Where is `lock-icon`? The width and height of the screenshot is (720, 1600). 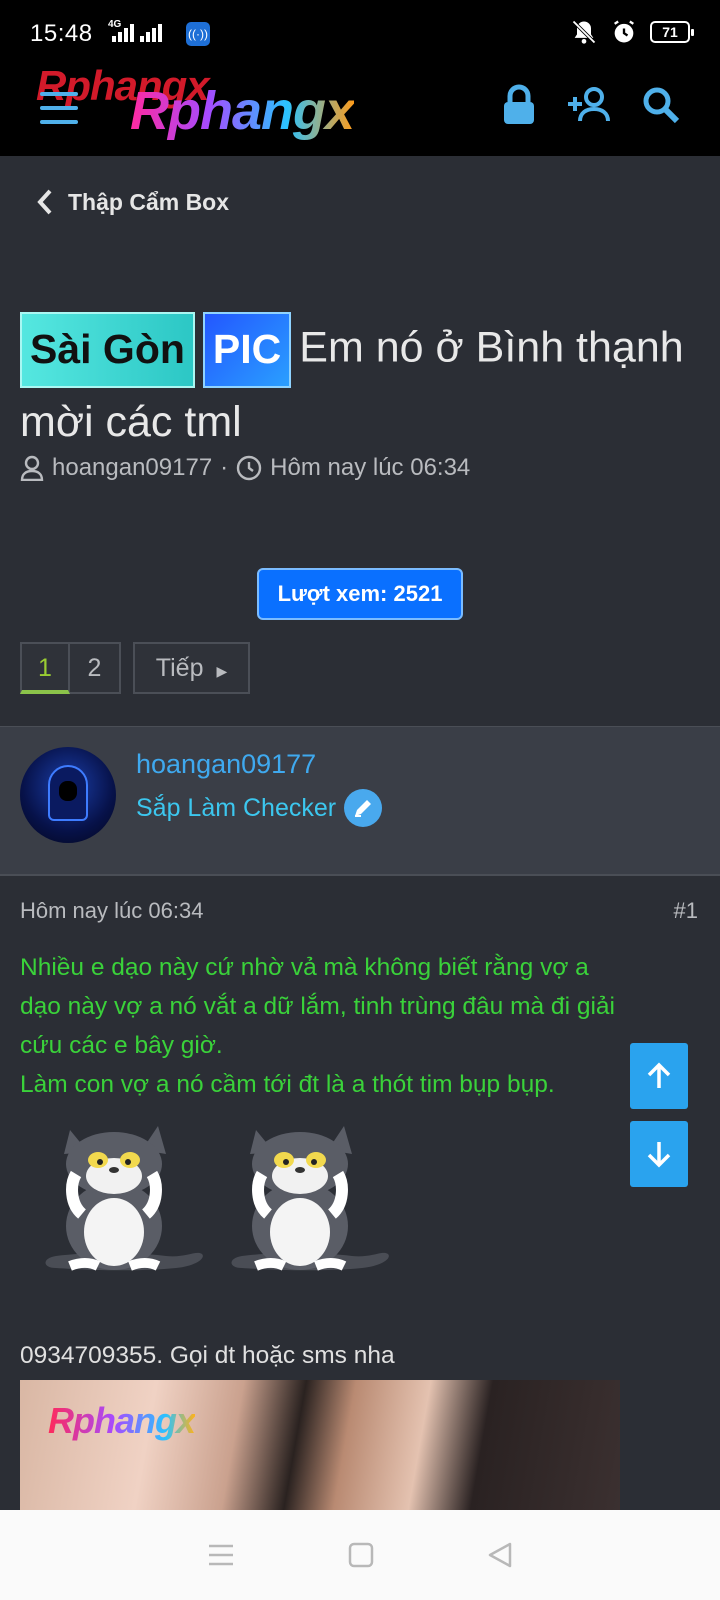 lock-icon is located at coordinates (519, 105).